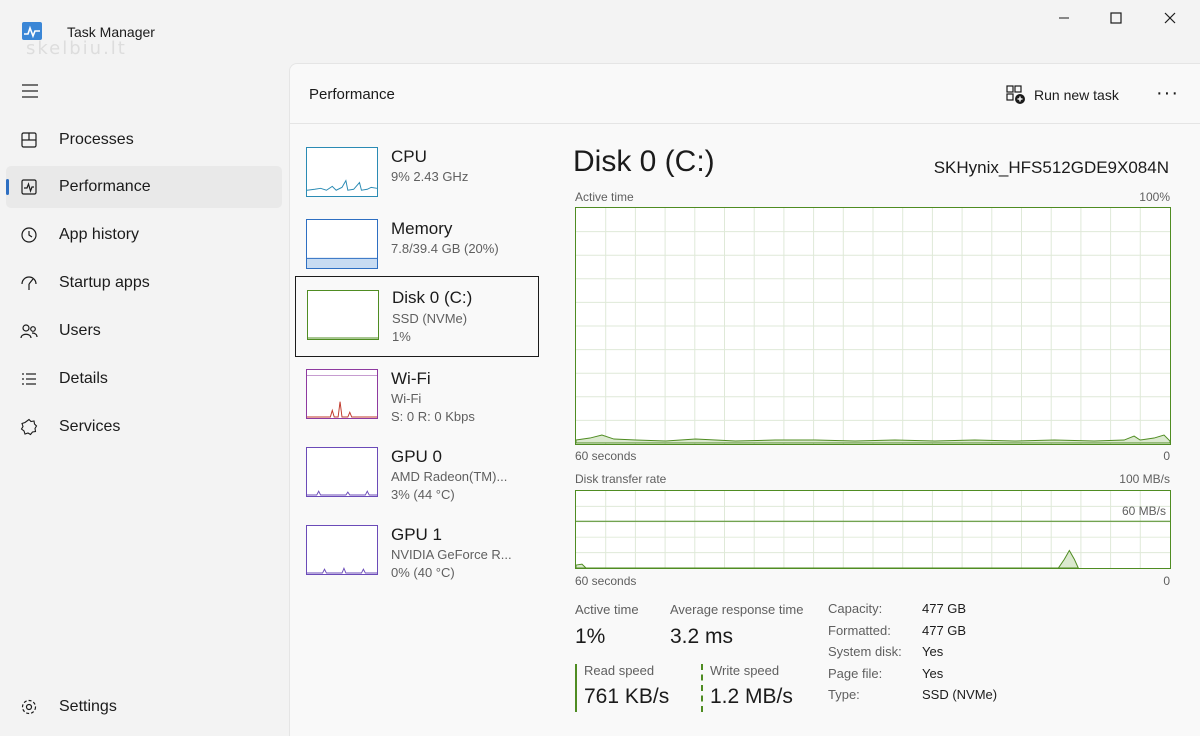 The image size is (1200, 736). What do you see at coordinates (621, 479) in the screenshot?
I see `transfer-rate-graph-label: Disk transfer rate` at bounding box center [621, 479].